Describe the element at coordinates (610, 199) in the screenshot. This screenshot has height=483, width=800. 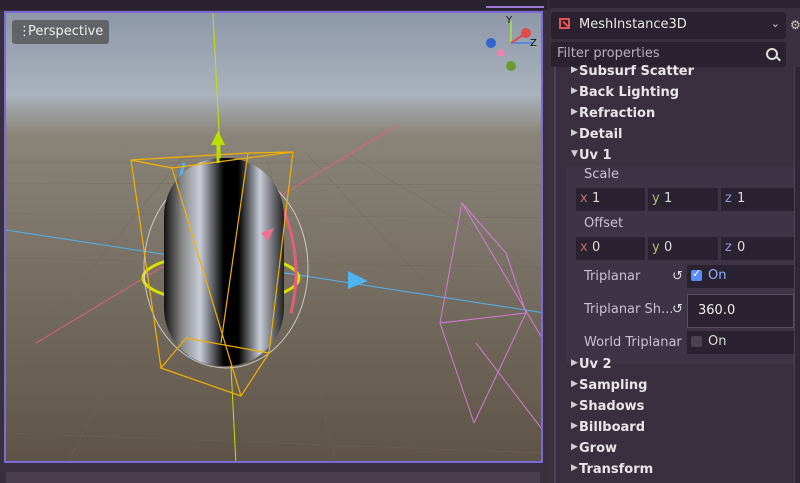
I see `scale-x-field: x1` at that location.